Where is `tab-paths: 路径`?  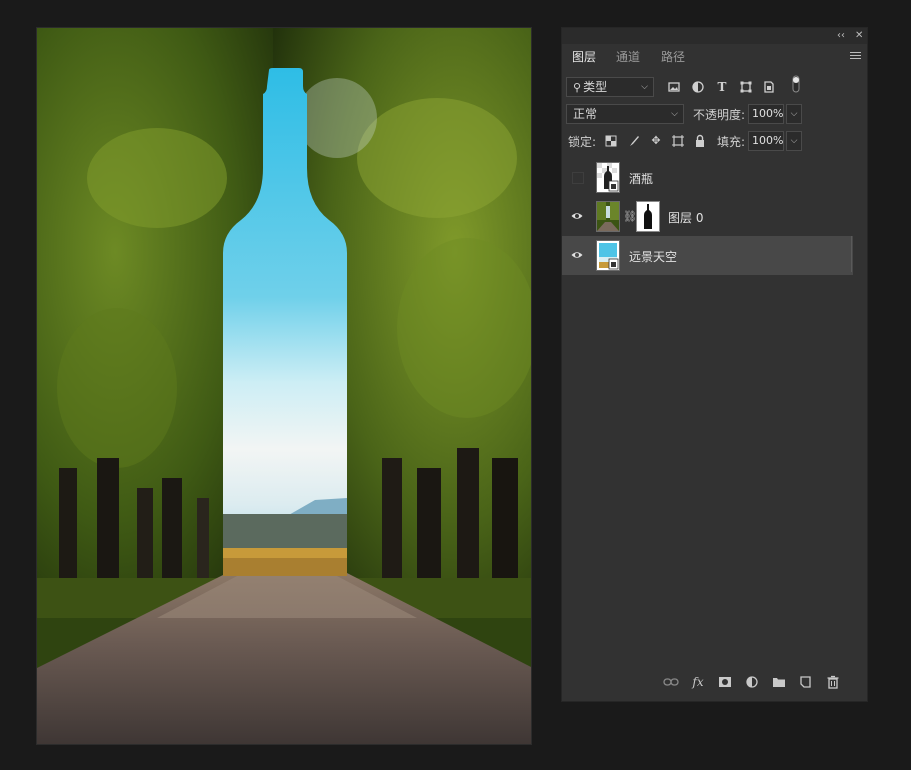
tab-paths: 路径 is located at coordinates (673, 56).